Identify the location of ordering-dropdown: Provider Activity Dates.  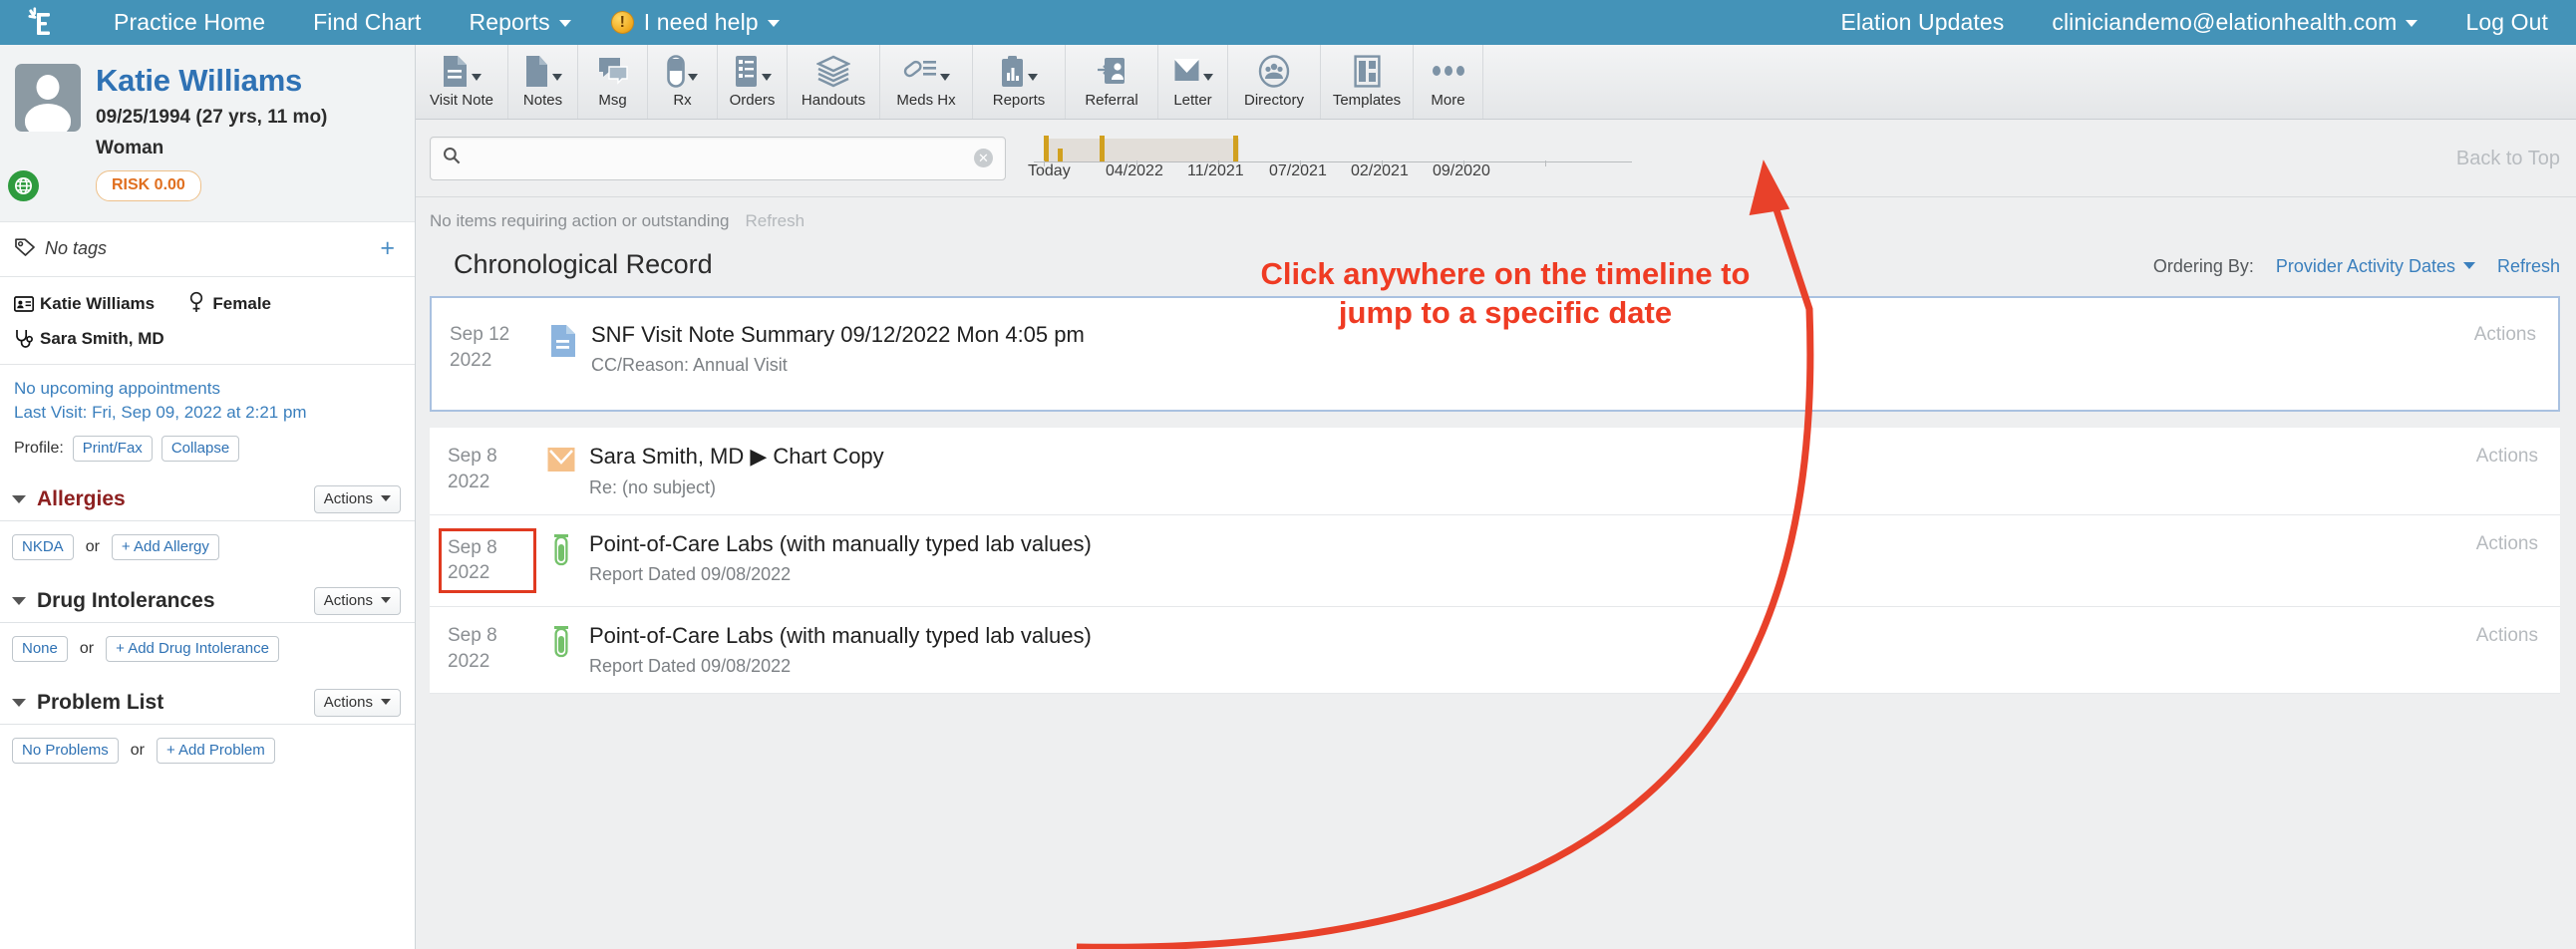
(2375, 266).